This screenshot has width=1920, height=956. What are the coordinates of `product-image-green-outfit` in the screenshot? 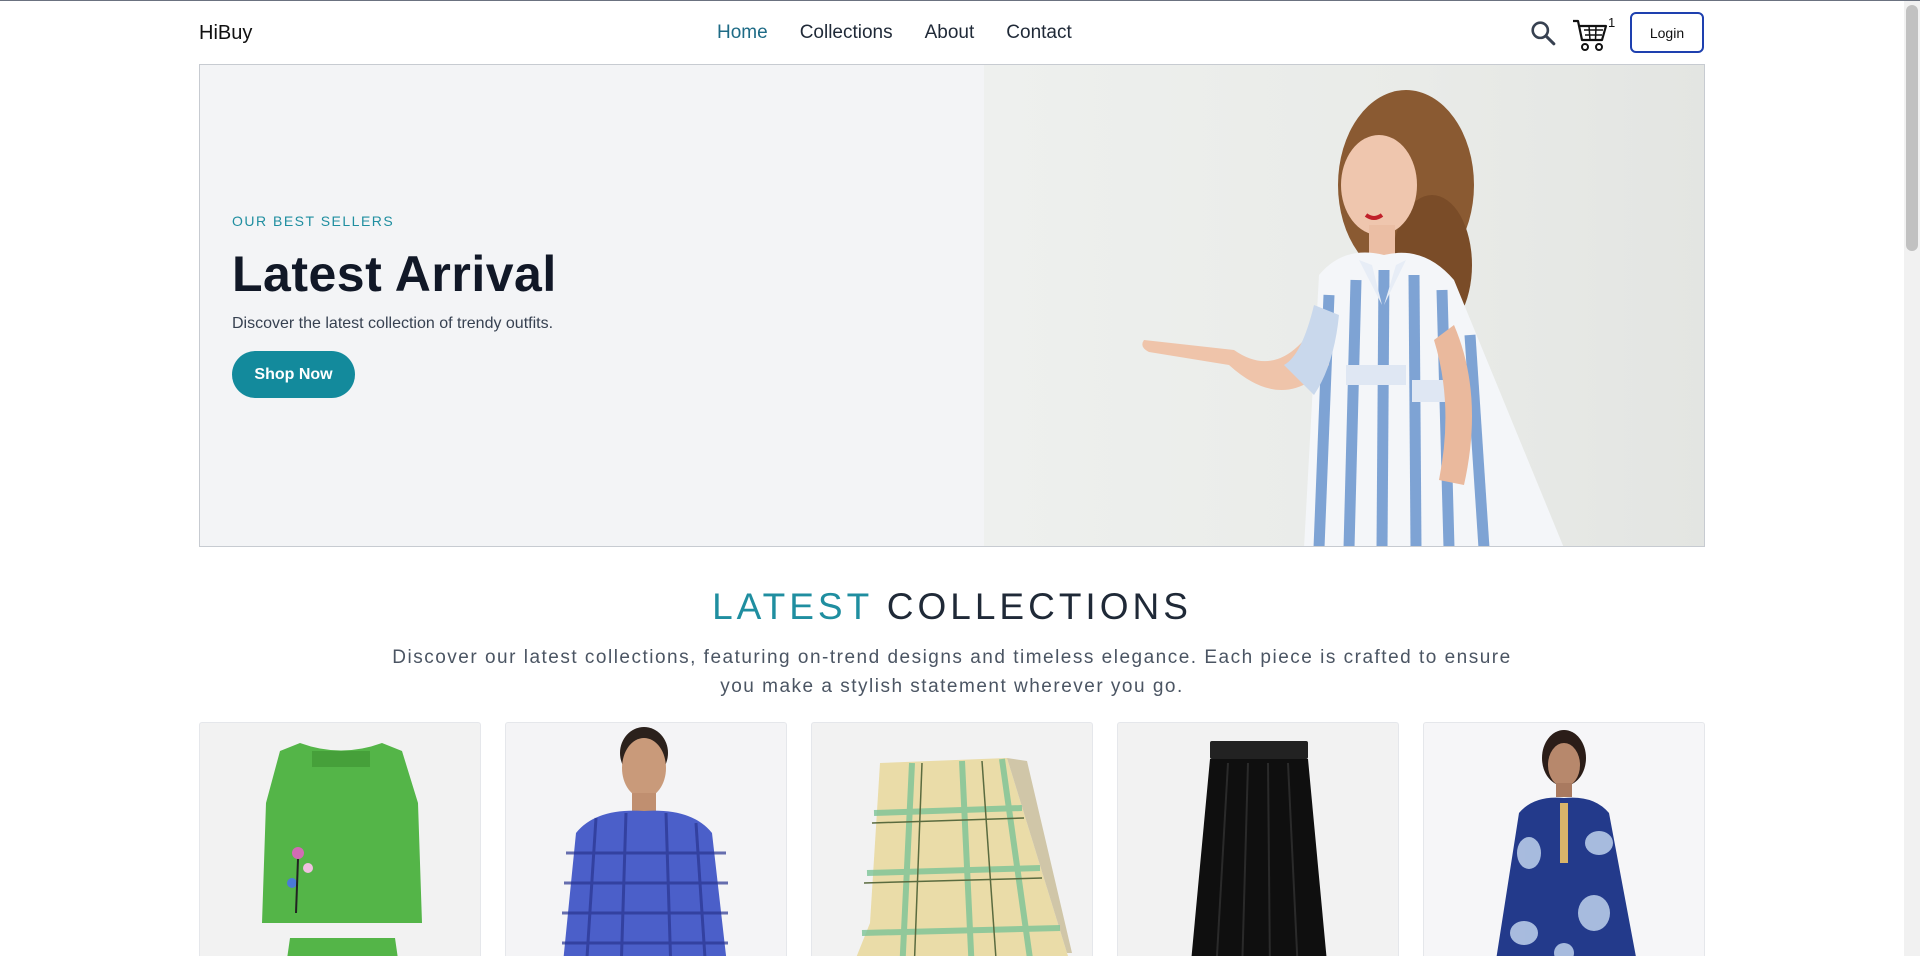 It's located at (342, 849).